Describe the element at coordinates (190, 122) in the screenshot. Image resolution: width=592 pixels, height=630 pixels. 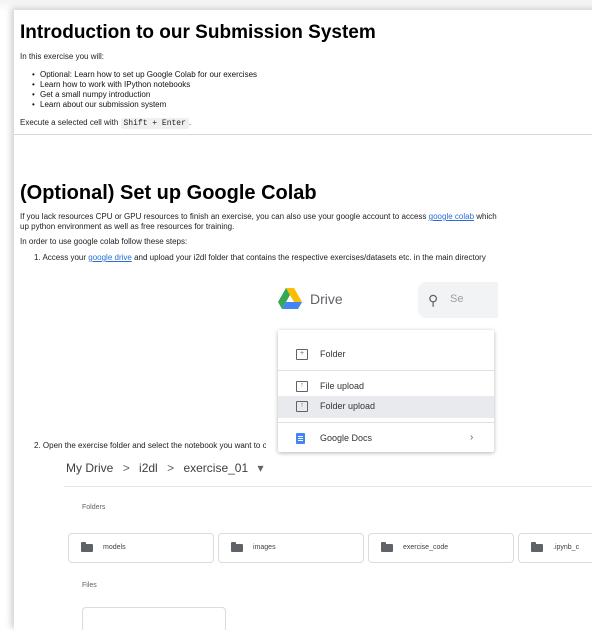
I see `execute-suffix: .` at that location.